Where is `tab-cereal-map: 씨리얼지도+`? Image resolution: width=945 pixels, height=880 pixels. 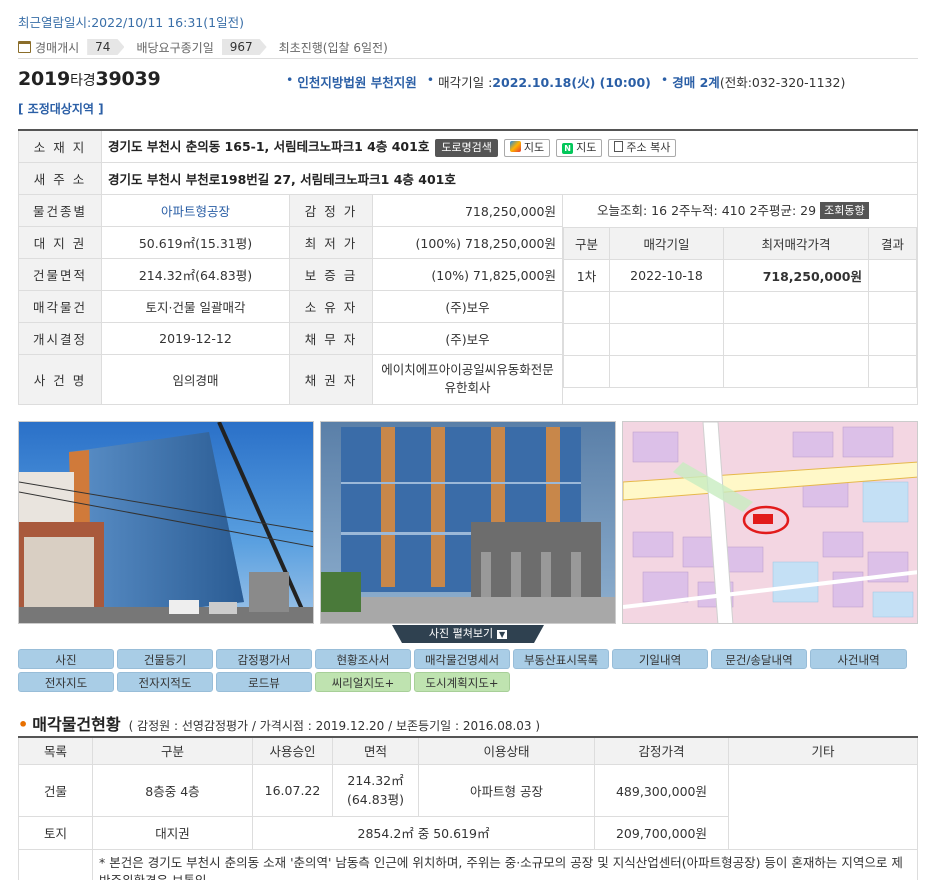 tab-cereal-map: 씨리얼지도+ is located at coordinates (363, 682).